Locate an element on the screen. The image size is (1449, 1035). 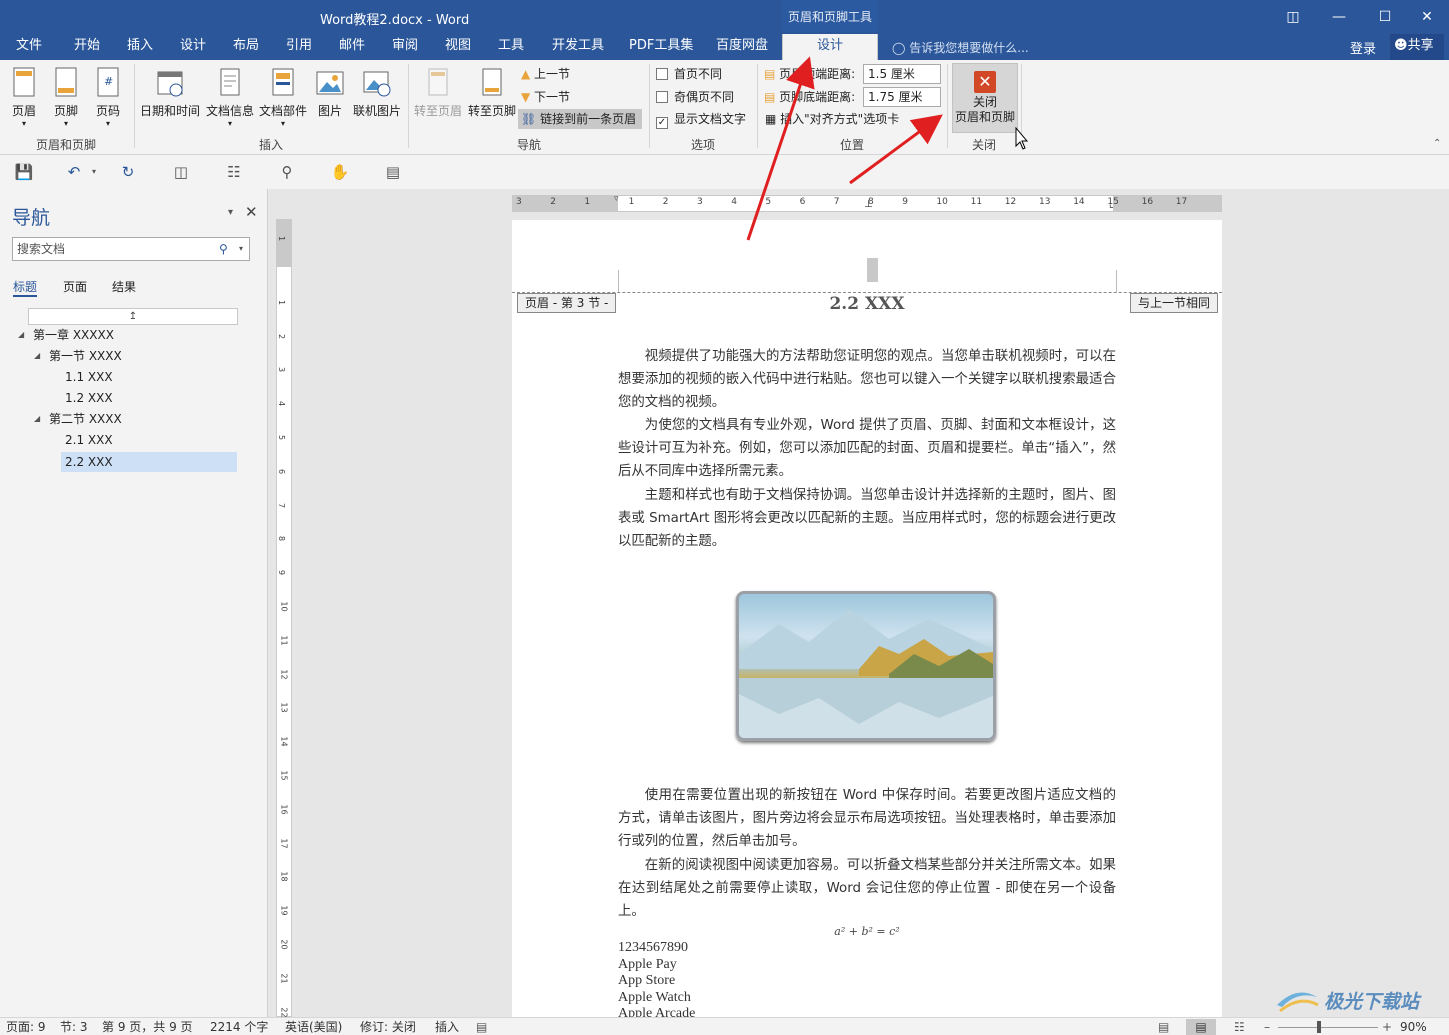
macro-record-icon: ▤ is located at coordinates (481, 1027).